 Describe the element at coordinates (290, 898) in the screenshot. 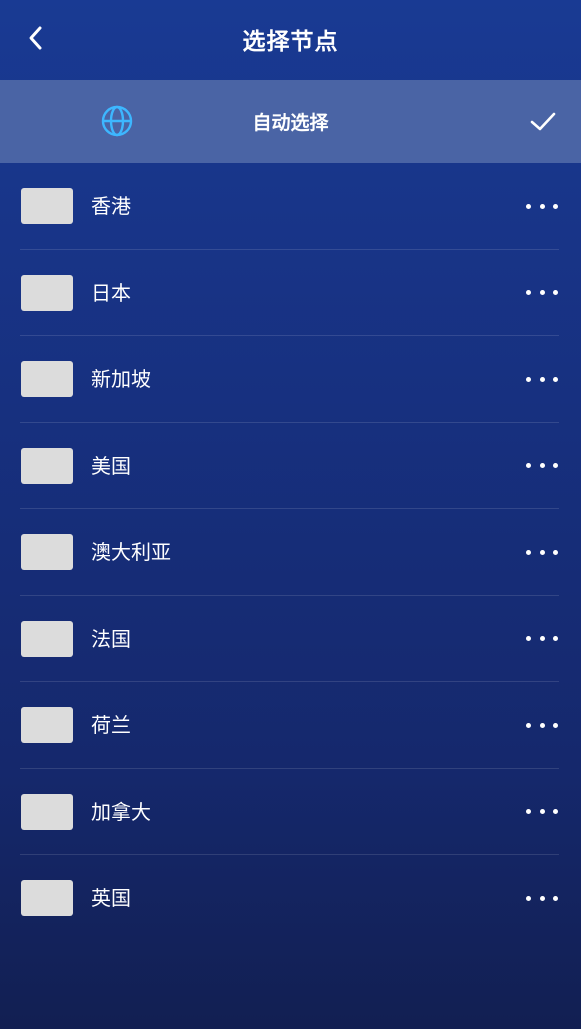

I see `node-row: 英国` at that location.